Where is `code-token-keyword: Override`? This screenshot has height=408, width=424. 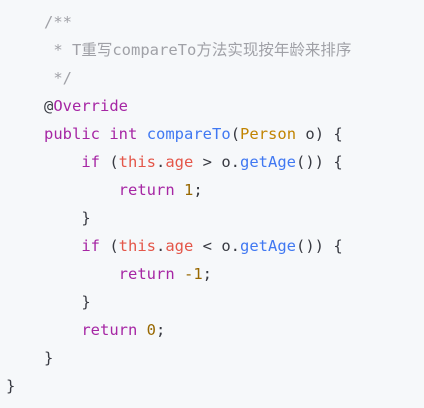 code-token-keyword: Override is located at coordinates (90, 106).